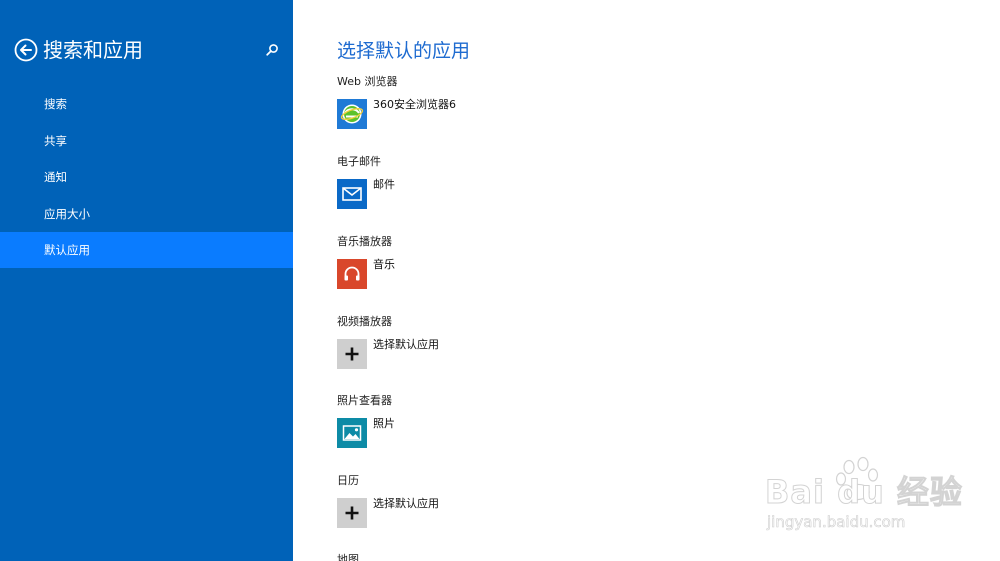  Describe the element at coordinates (149, 51) in the screenshot. I see `sidebar-header: 搜索和应用` at that location.